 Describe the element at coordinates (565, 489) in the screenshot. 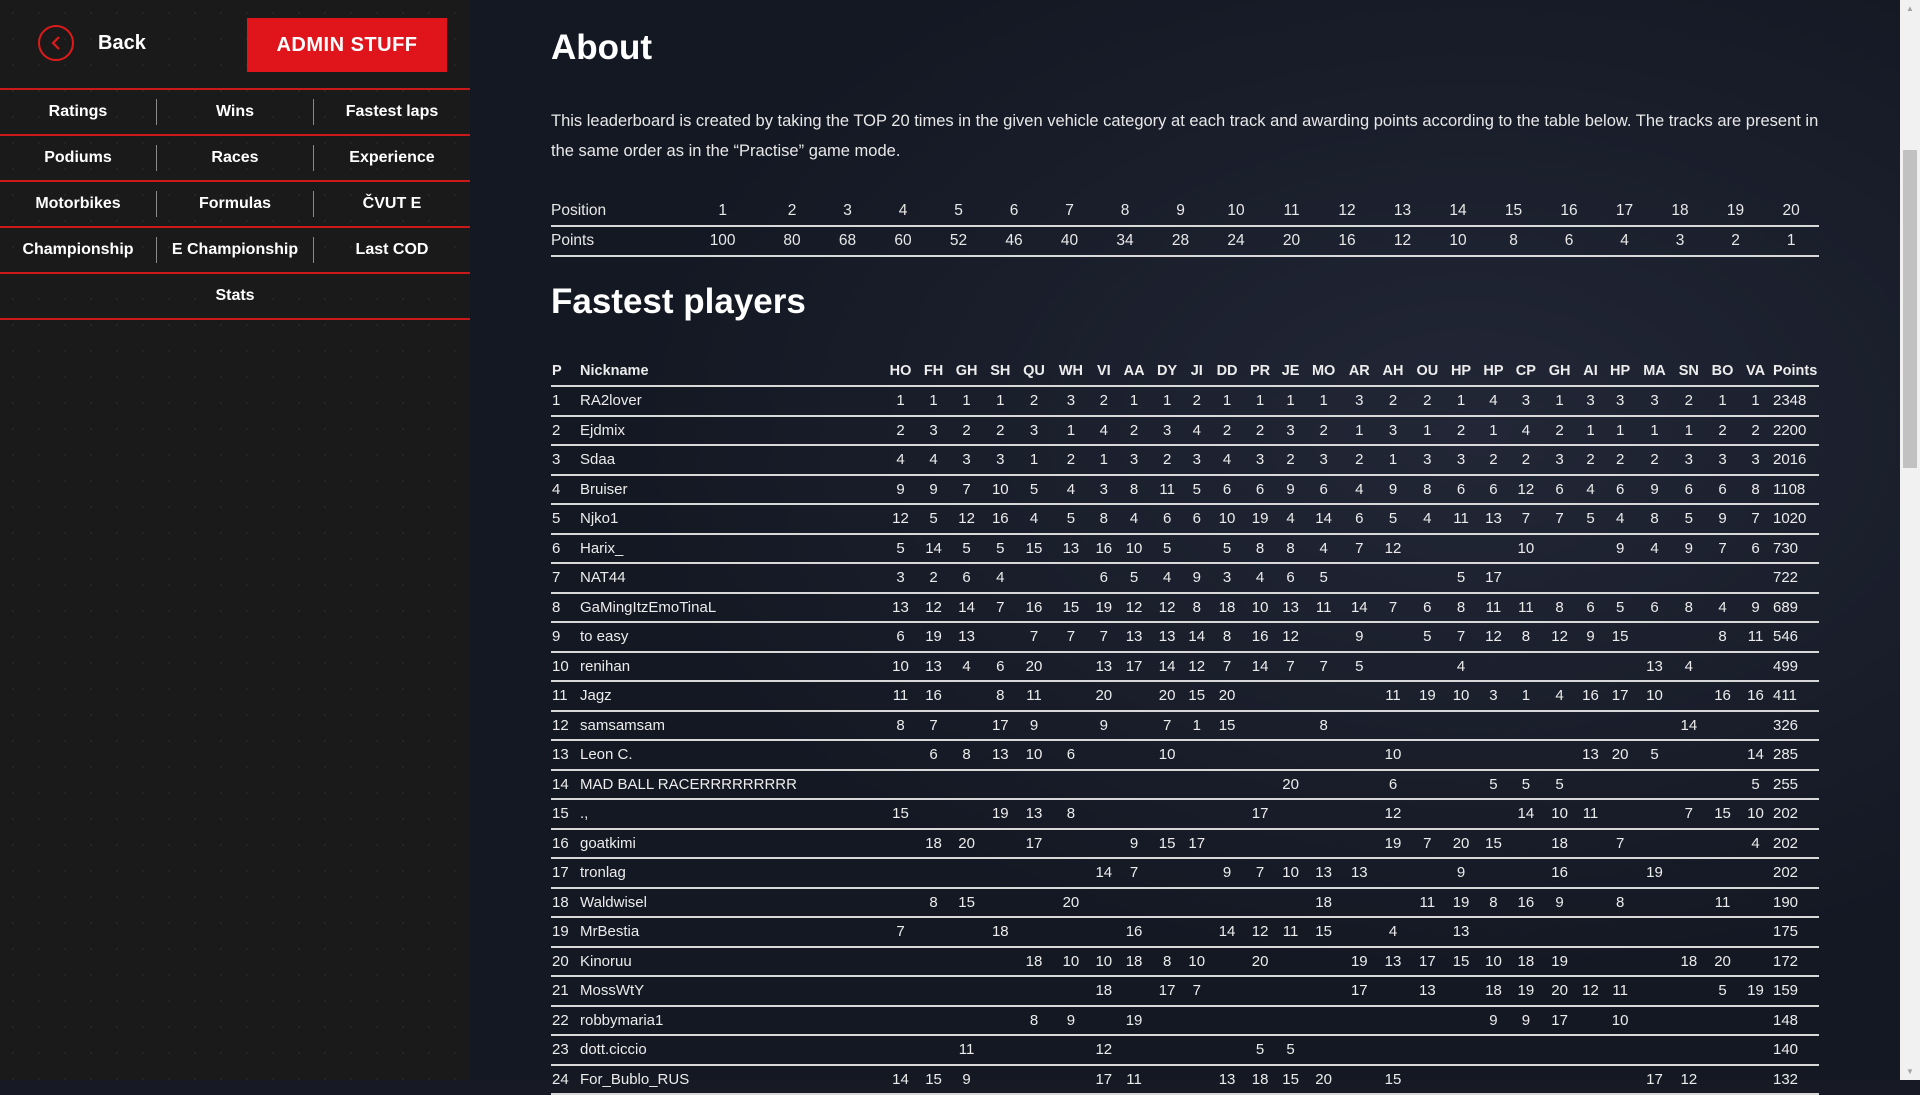

I see `rank-cell: 4` at that location.